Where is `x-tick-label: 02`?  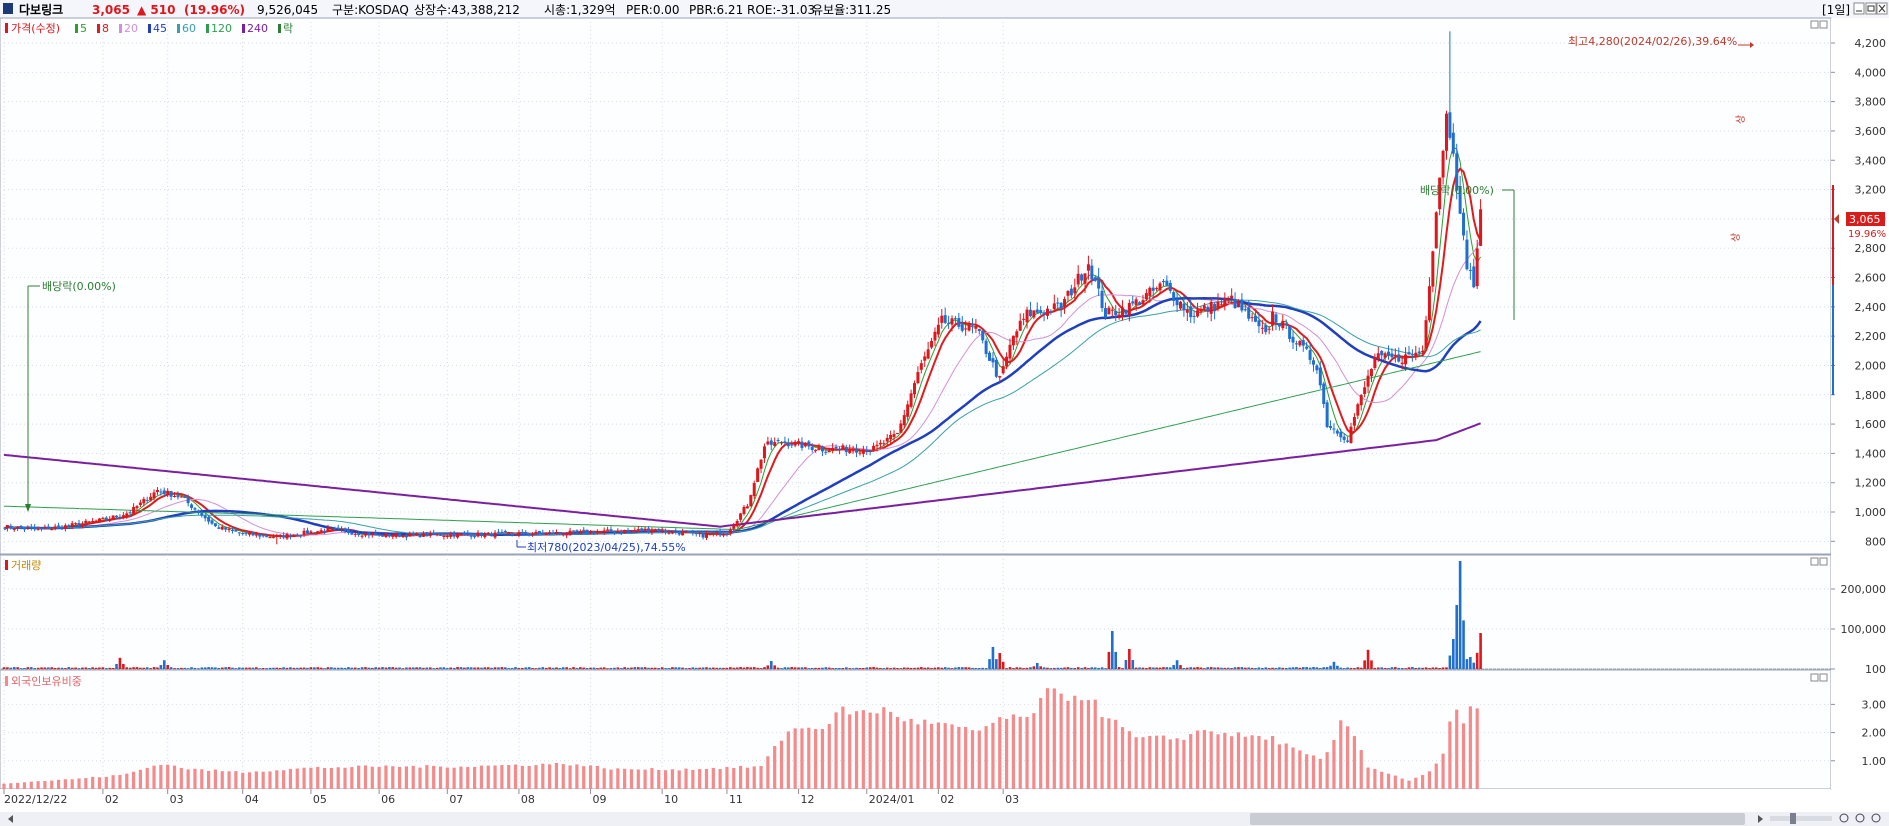
x-tick-label: 02 is located at coordinates (947, 799).